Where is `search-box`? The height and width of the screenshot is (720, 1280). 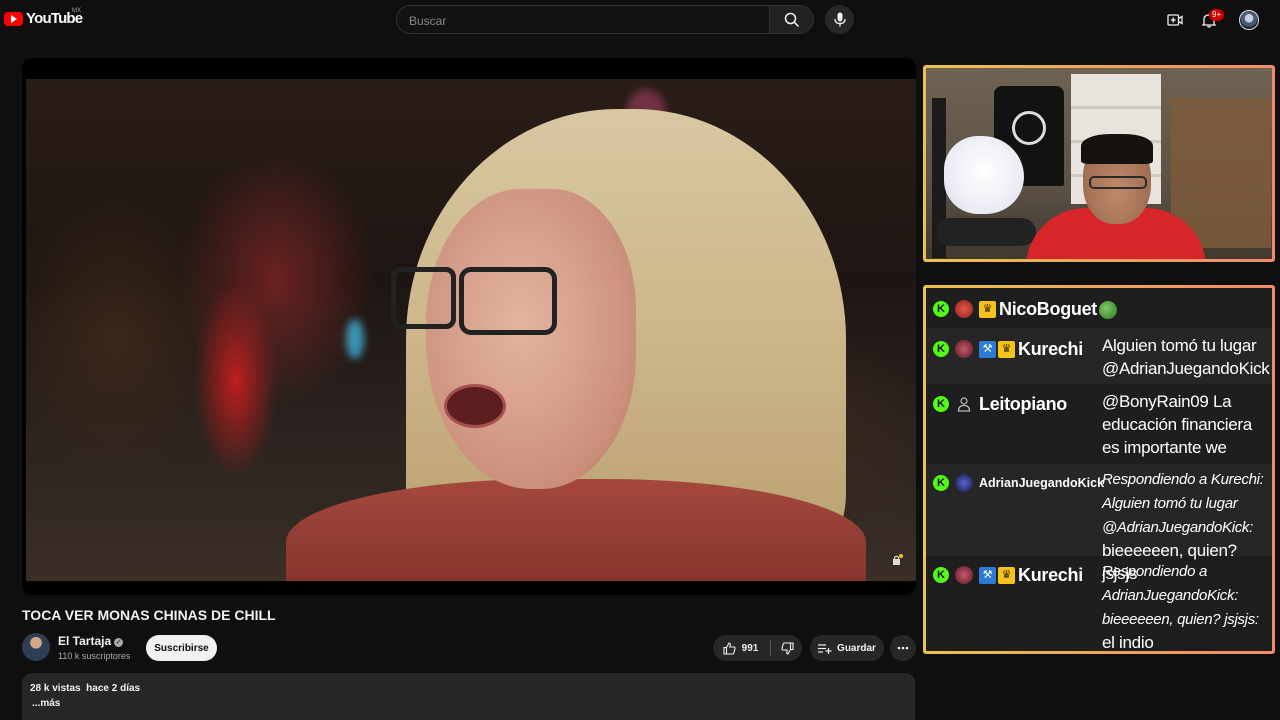
search-box is located at coordinates (583, 19).